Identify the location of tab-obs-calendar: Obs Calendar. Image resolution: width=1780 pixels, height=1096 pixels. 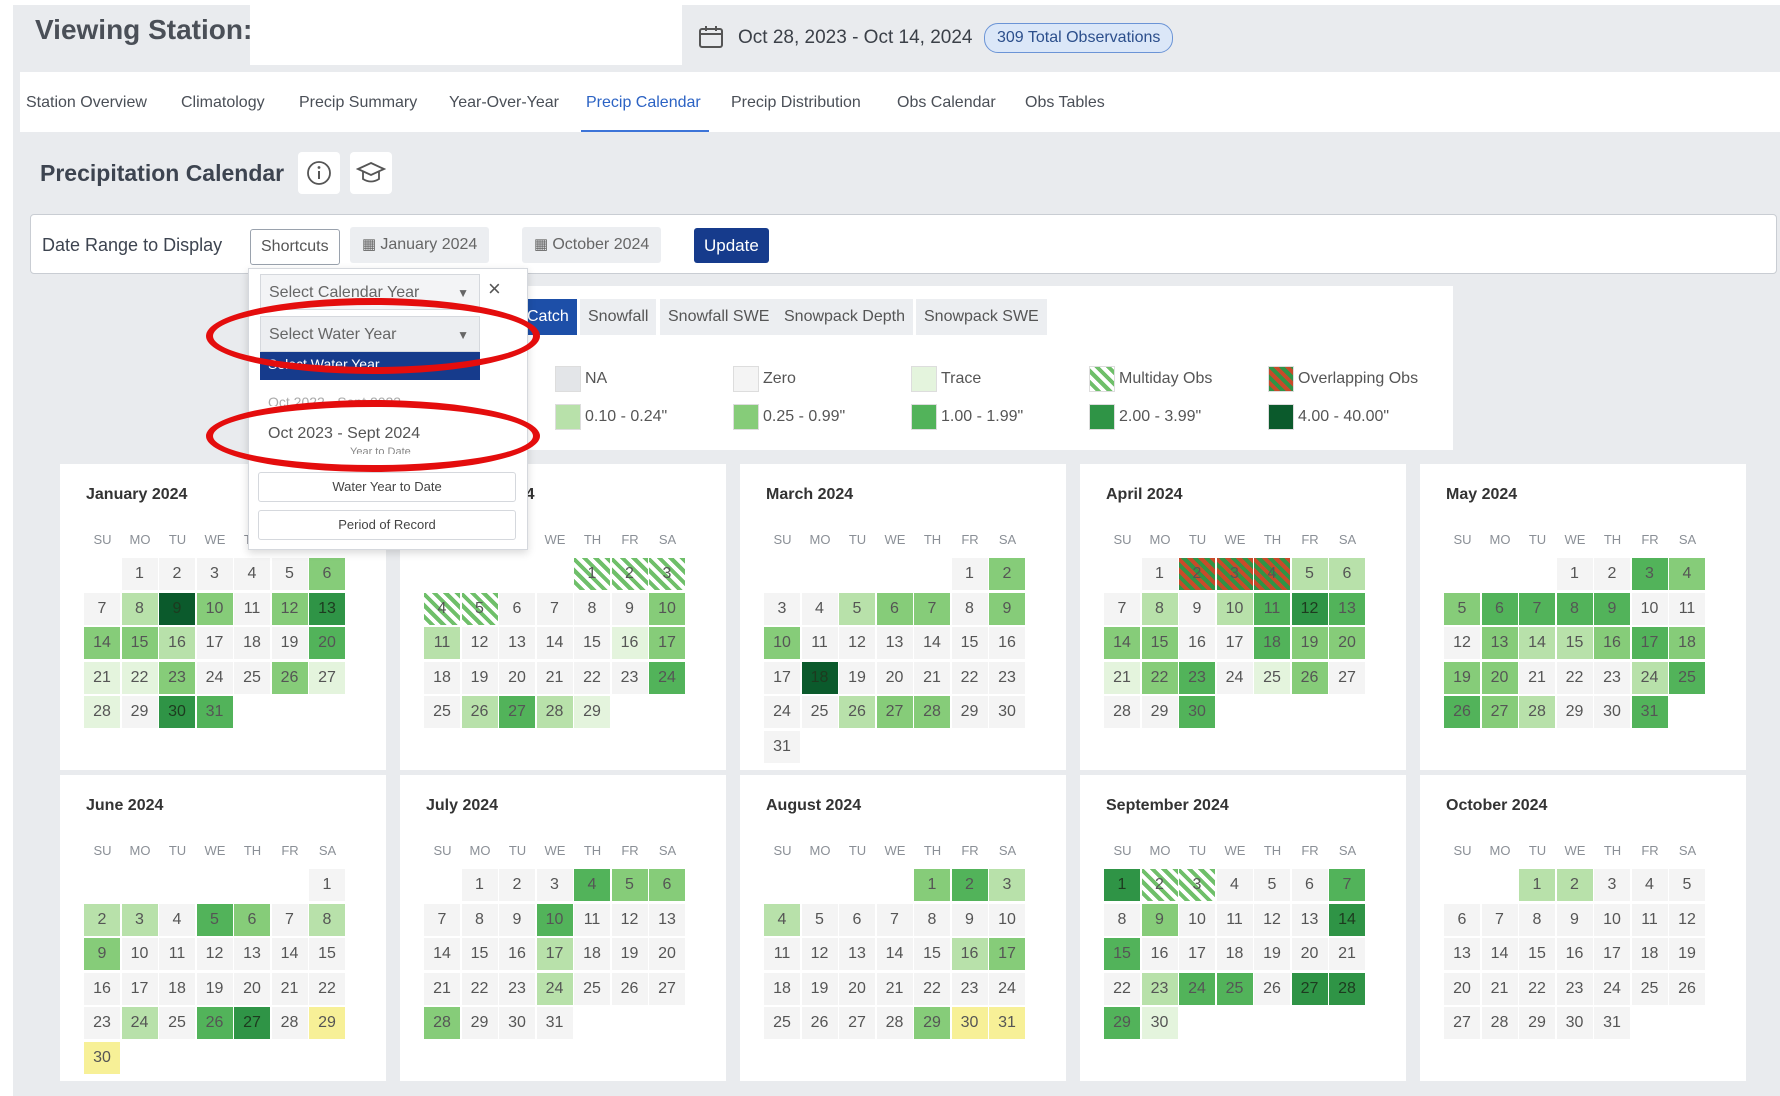
(946, 103).